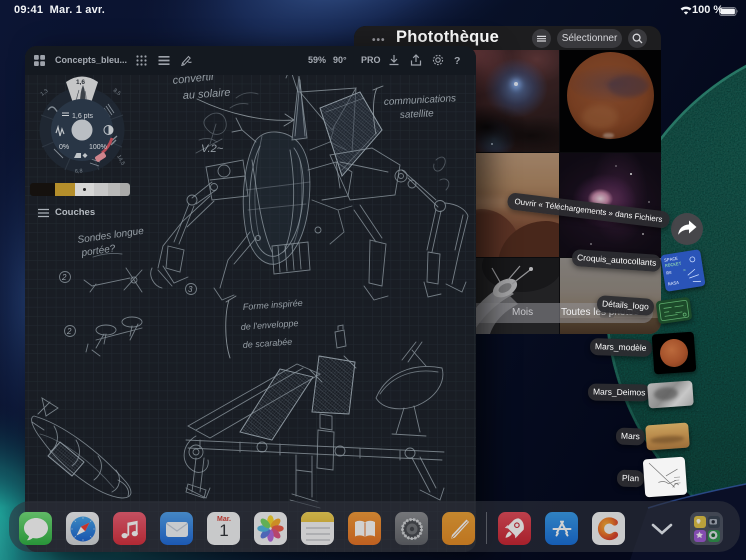 This screenshot has height=560, width=746. What do you see at coordinates (80, 82) in the screenshot?
I see `svg-text: 1,6` at bounding box center [80, 82].